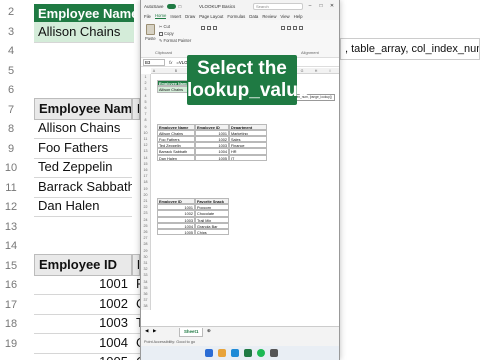 Image resolution: width=480 pixels, height=360 pixels. Describe the element at coordinates (83, 167) in the screenshot. I see `bg-table2-name-cell: Ted Zeppelin` at that location.